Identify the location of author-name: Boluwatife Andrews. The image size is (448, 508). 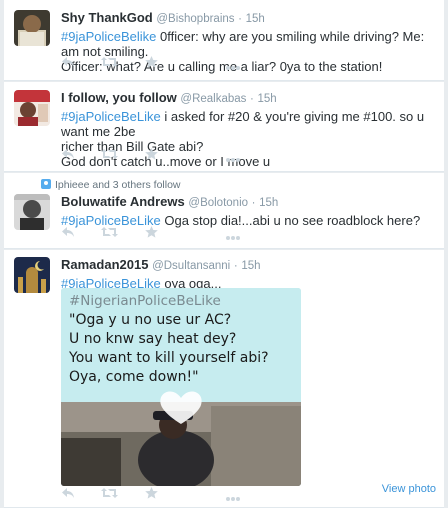
(123, 201).